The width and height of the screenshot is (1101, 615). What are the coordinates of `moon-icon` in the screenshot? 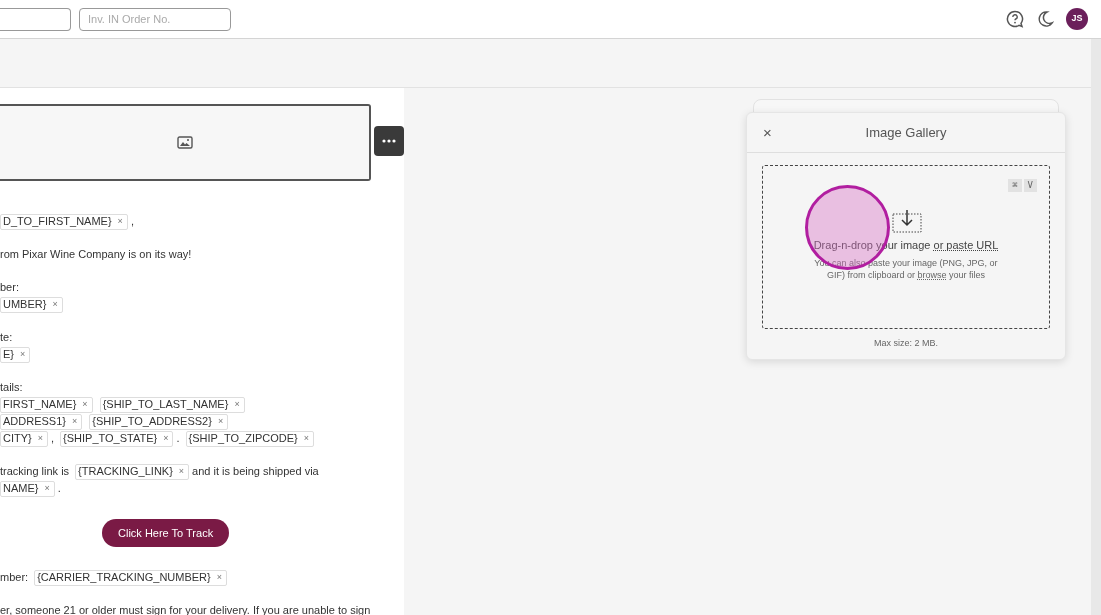 It's located at (1045, 19).